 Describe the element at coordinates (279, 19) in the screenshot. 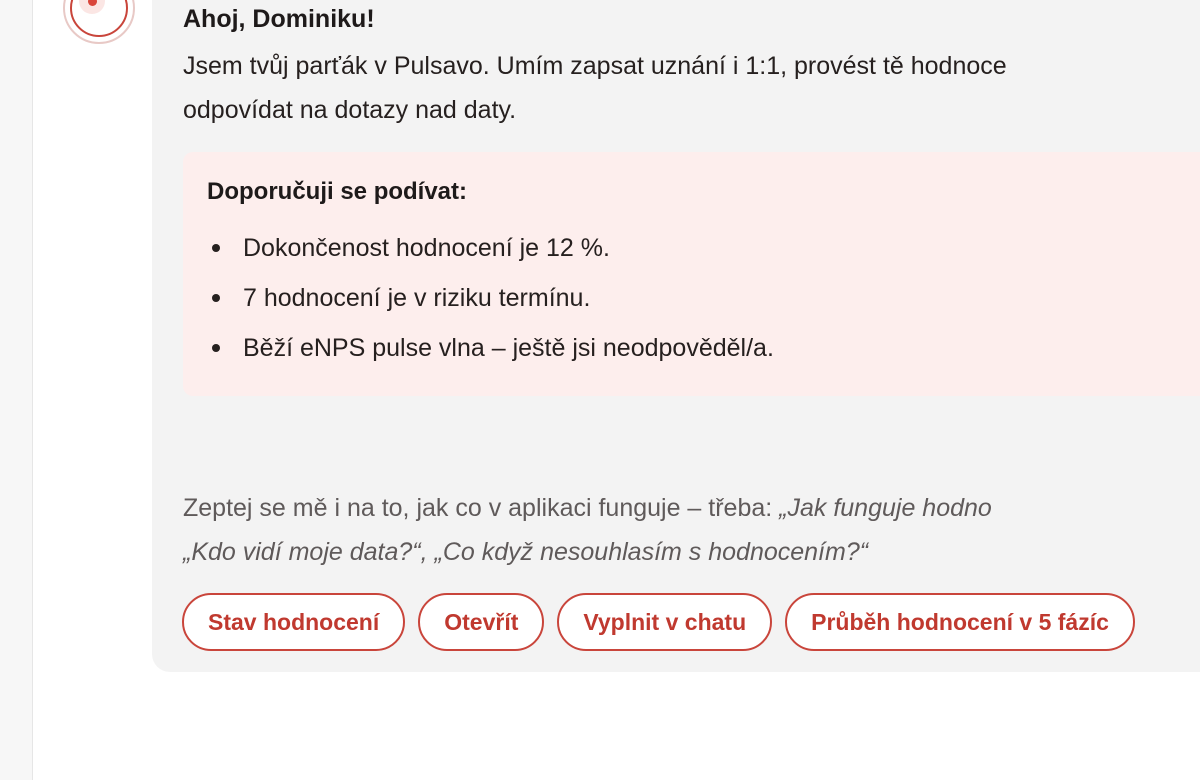

I see `message-greeting: Ahoj, Dominiku!` at that location.